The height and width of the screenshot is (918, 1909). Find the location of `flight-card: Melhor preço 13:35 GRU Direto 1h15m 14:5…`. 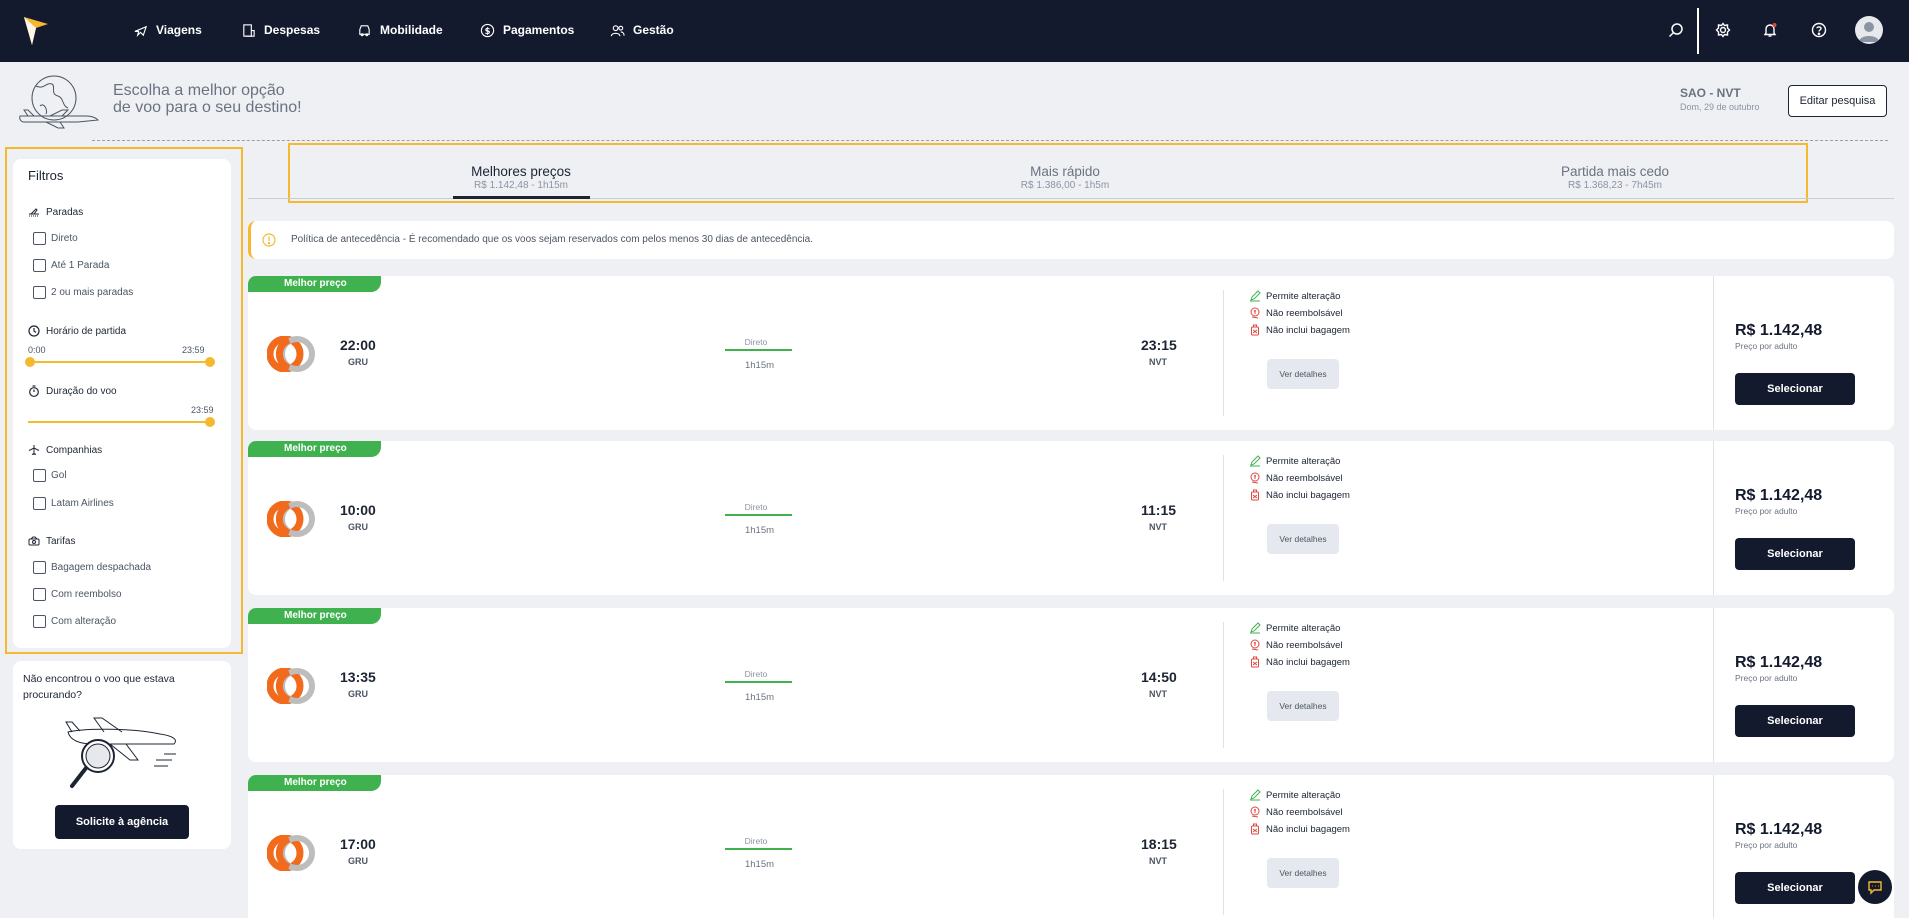

flight-card: Melhor preço 13:35 GRU Direto 1h15m 14:5… is located at coordinates (1071, 685).